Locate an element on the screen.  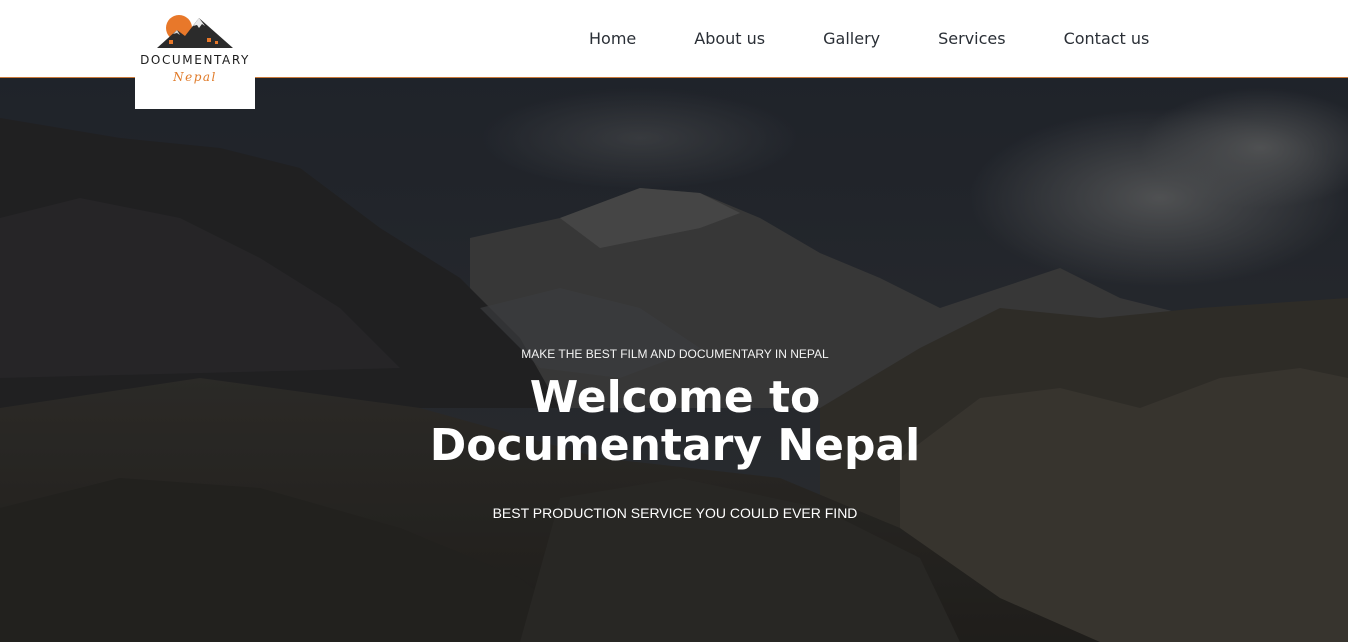
nav-home-link: Home is located at coordinates (612, 38).